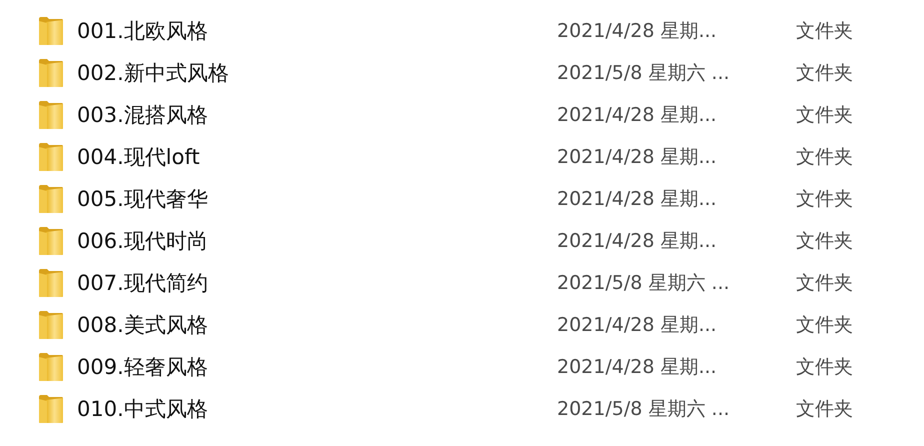  What do you see at coordinates (317, 367) in the screenshot?
I see `folder-name: 009.轻奢风格` at bounding box center [317, 367].